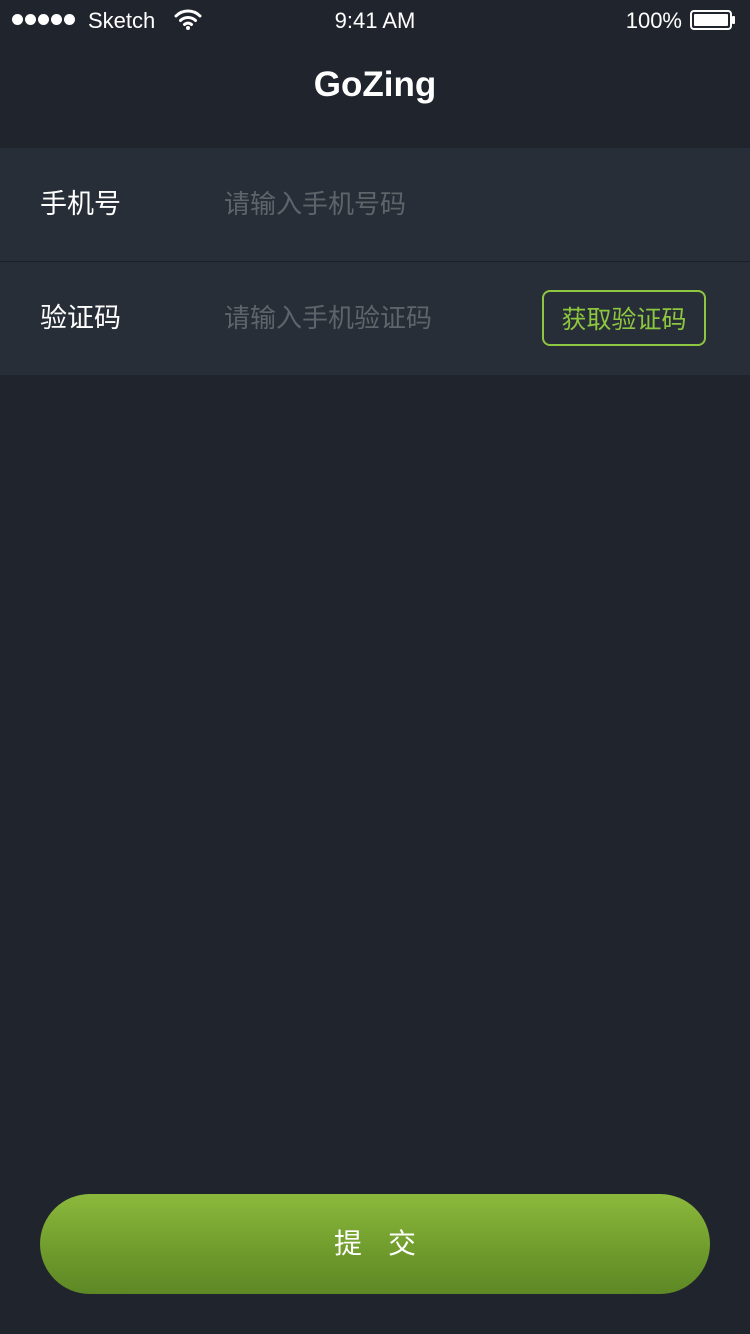 The image size is (750, 1334). What do you see at coordinates (80, 318) in the screenshot?
I see `code-label: 验证码` at bounding box center [80, 318].